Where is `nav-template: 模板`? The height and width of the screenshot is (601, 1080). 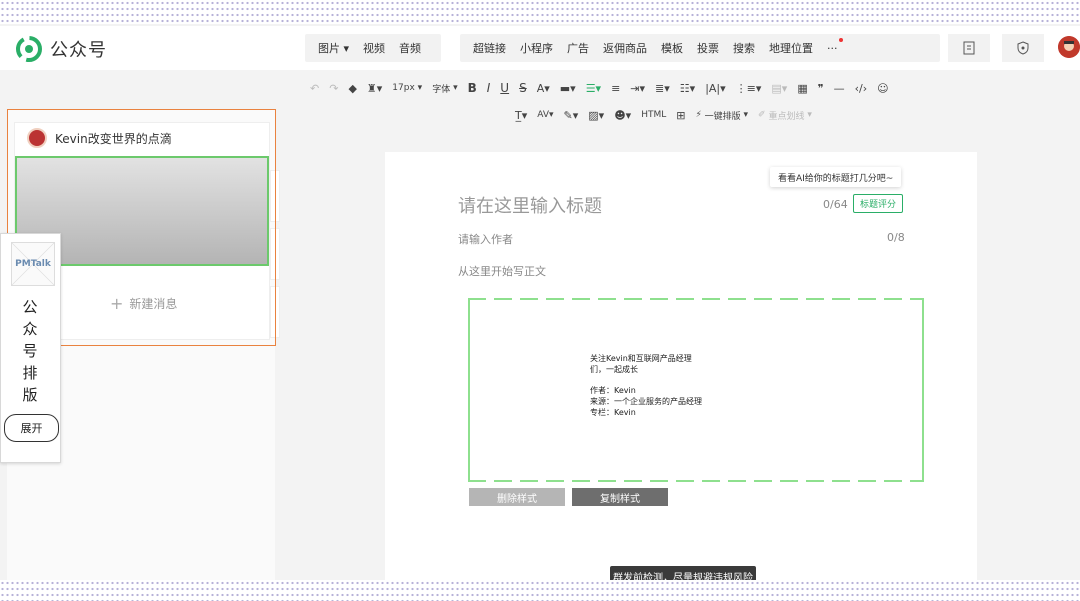
nav-template: 模板 is located at coordinates (672, 48).